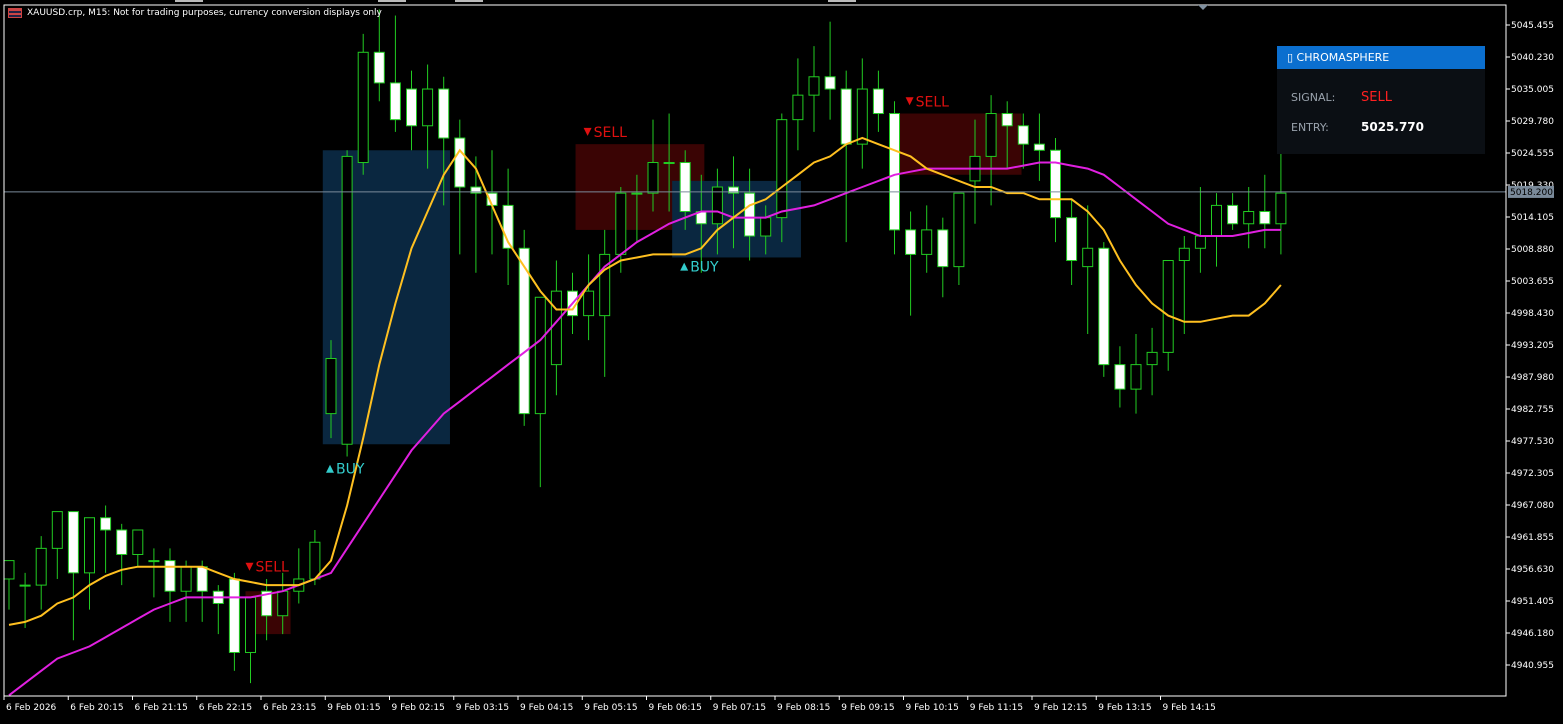  Describe the element at coordinates (610, 708) in the screenshot. I see `time-label: 9 Feb 05:15` at that location.